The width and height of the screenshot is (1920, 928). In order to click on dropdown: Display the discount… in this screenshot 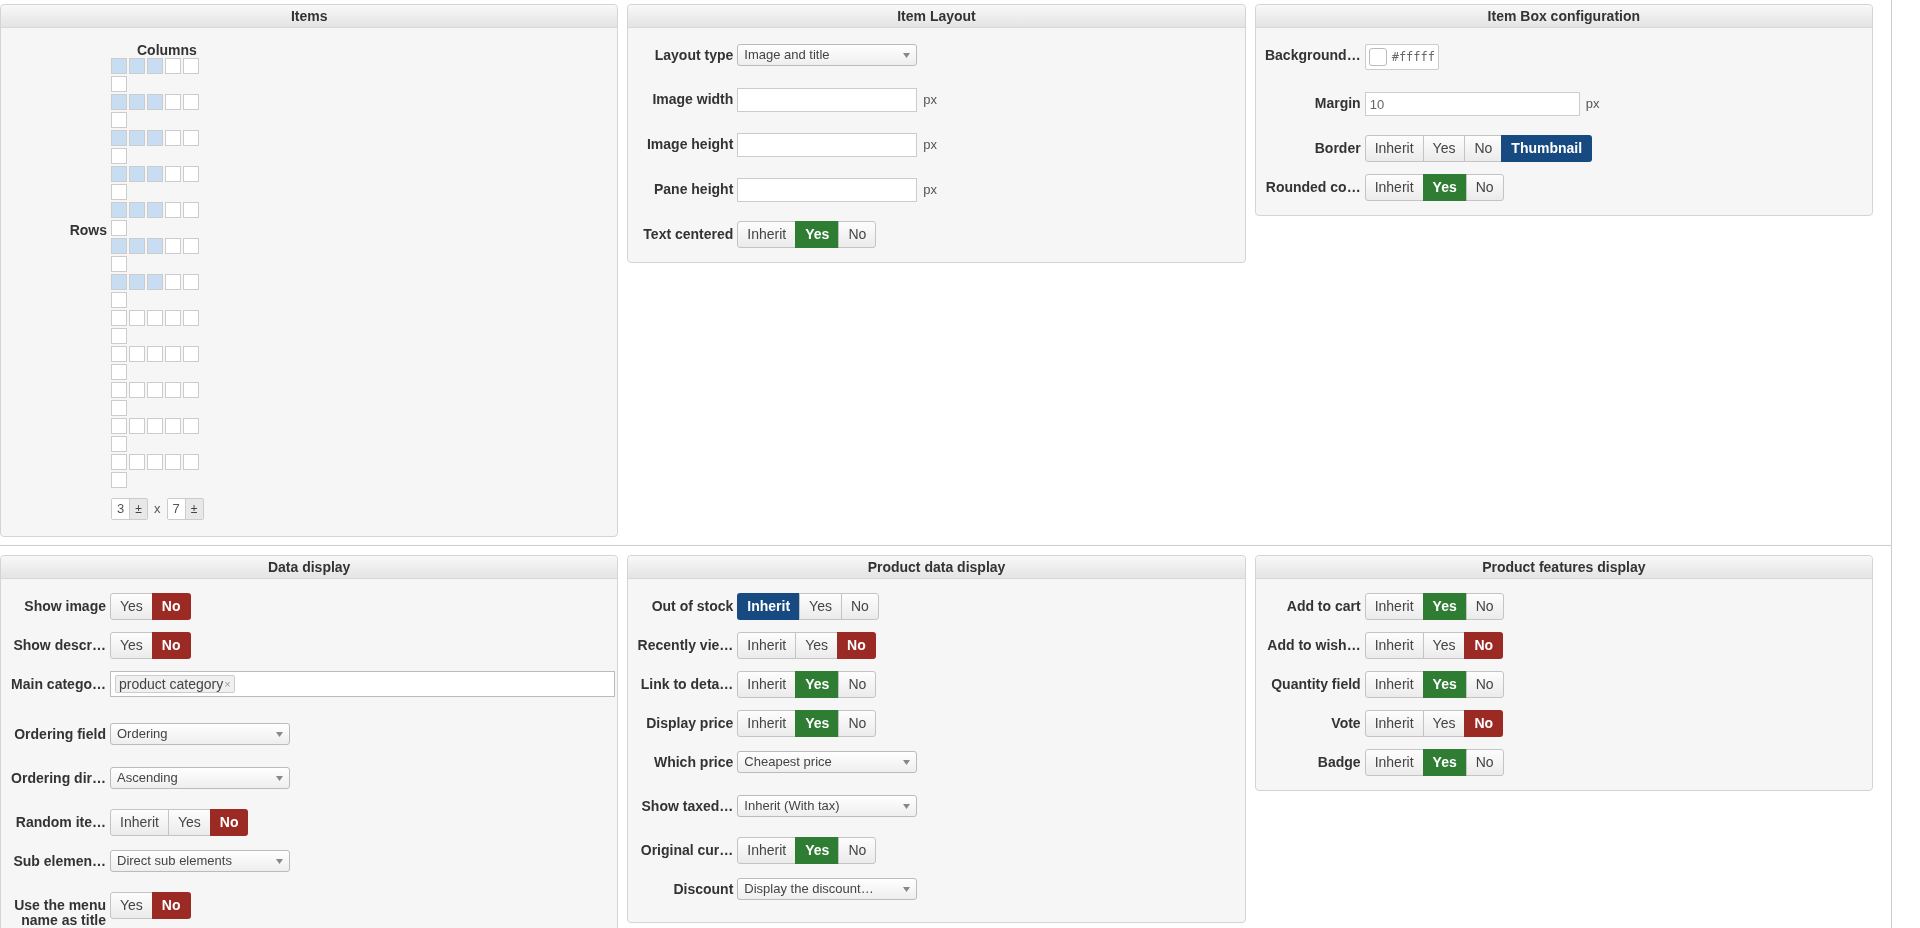, I will do `click(827, 889)`.